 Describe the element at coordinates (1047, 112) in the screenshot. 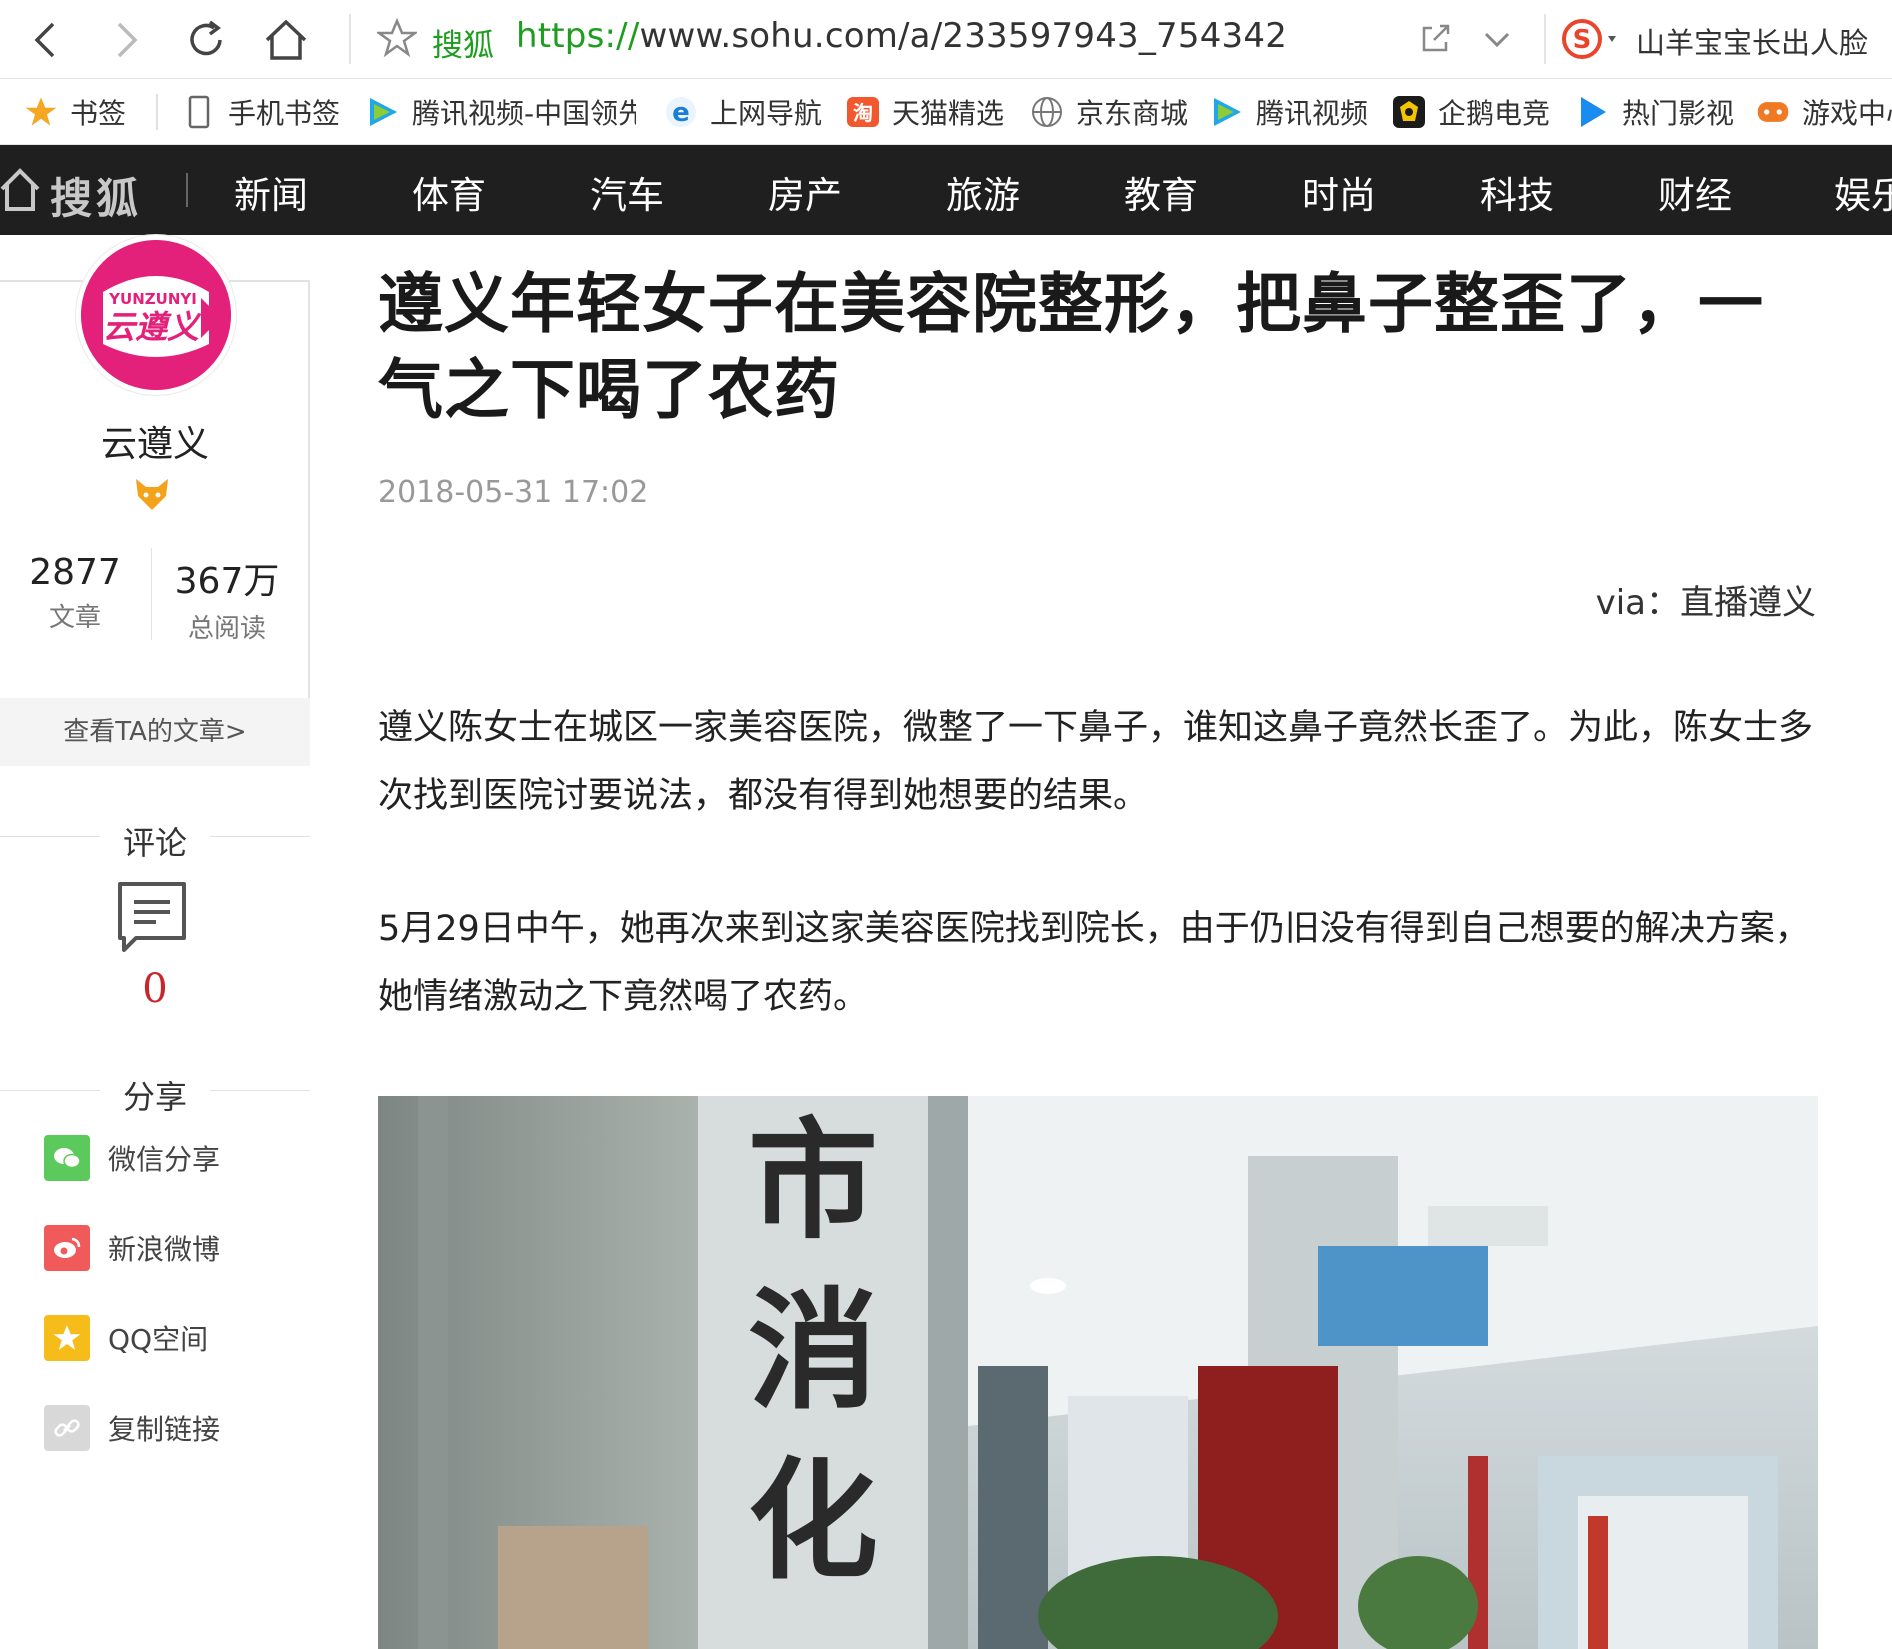

I see `globe-icon` at that location.